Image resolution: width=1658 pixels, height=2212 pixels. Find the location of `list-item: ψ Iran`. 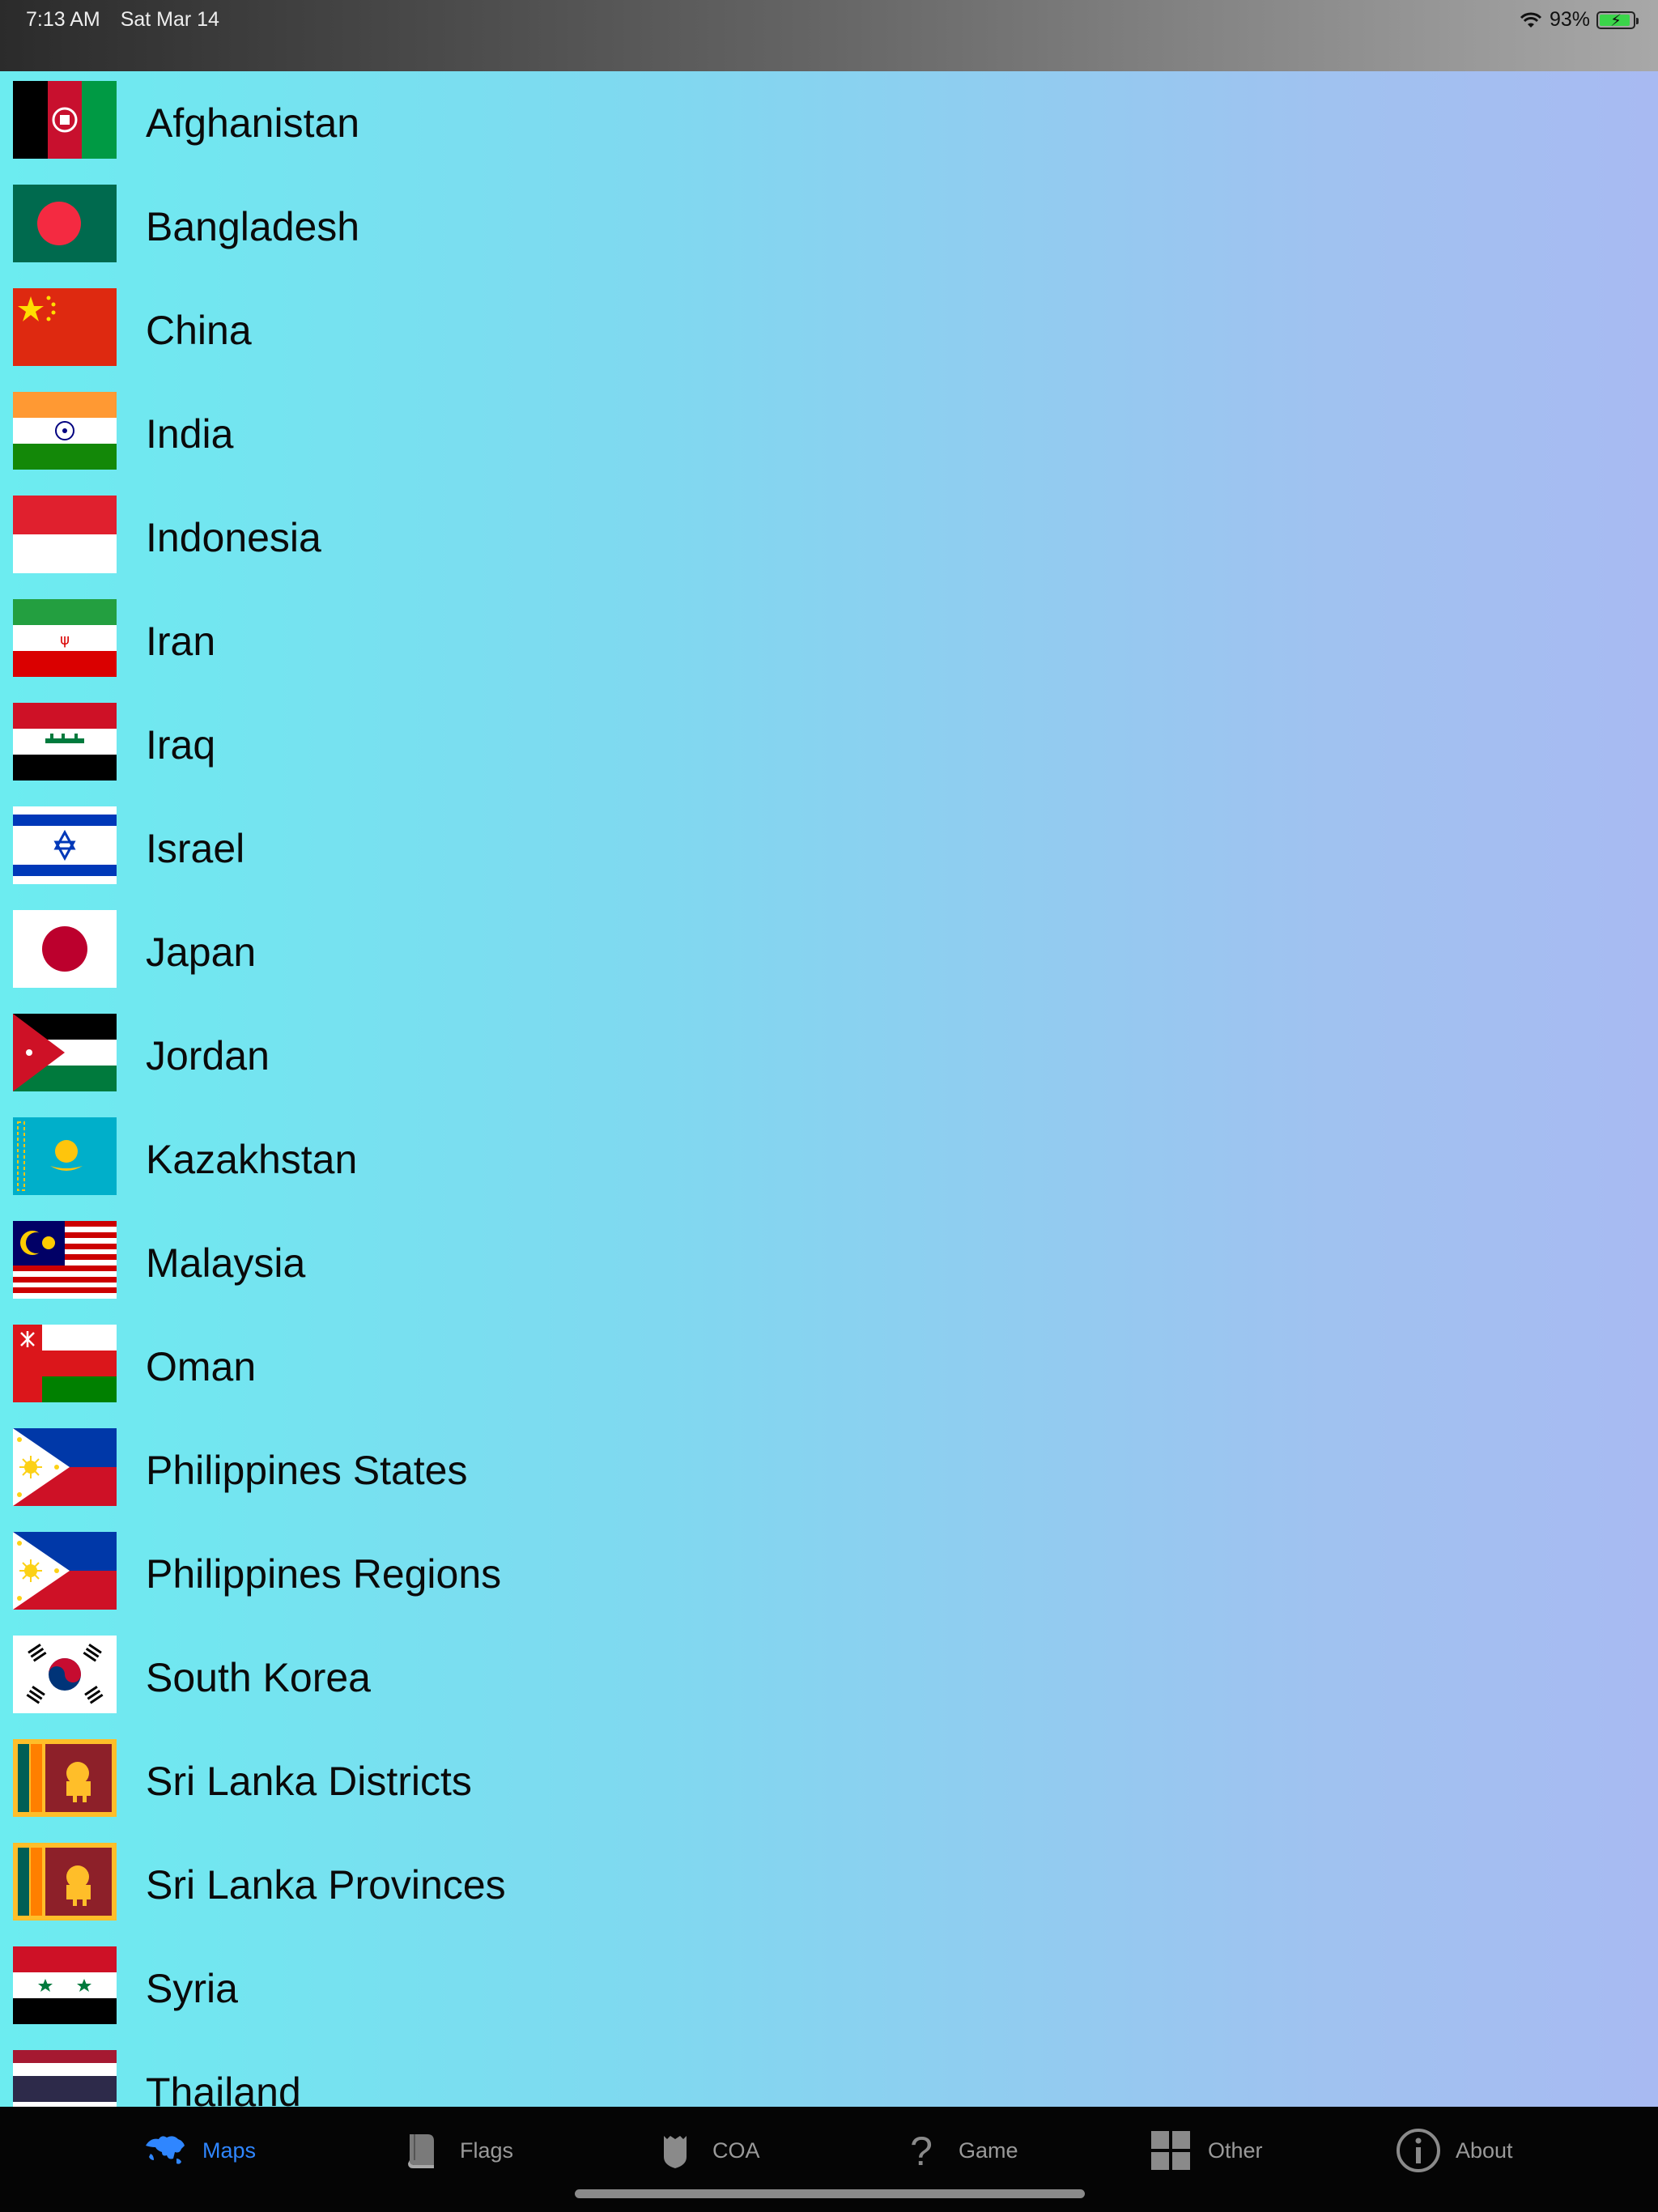

list-item: ψ Iran is located at coordinates (829, 641).